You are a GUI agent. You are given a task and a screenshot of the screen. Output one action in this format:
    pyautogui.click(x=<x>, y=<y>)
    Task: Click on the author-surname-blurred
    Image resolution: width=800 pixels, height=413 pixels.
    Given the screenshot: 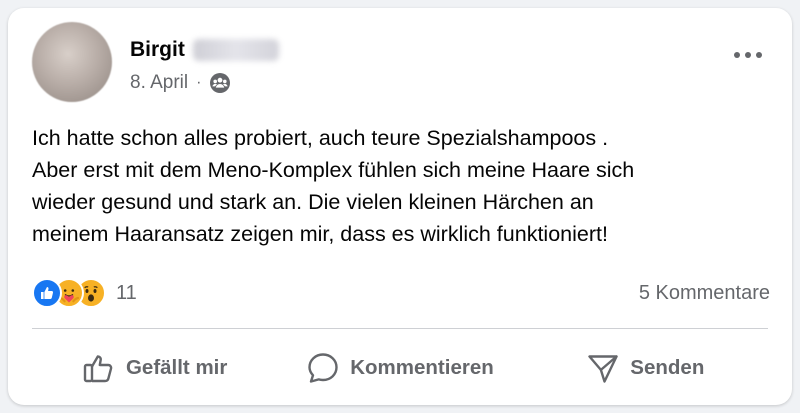 What is the action you would take?
    pyautogui.click(x=235, y=50)
    